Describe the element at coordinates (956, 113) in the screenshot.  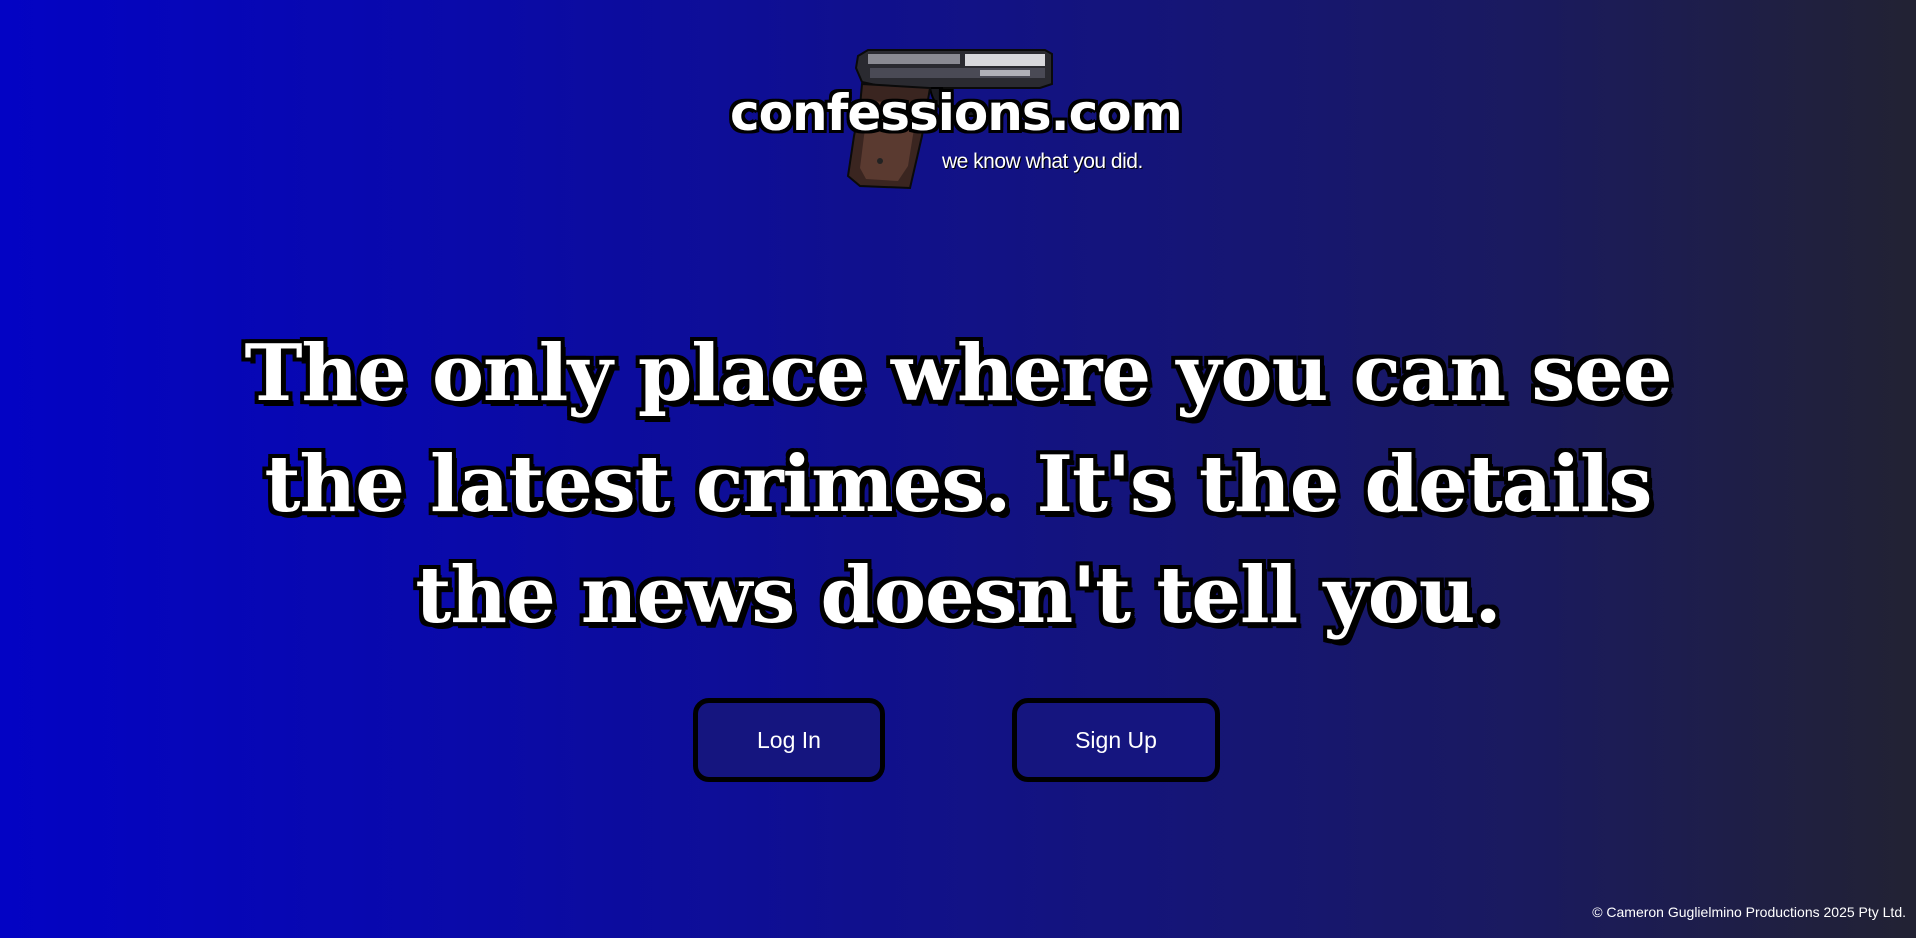
I see `site-title: confessions.com` at that location.